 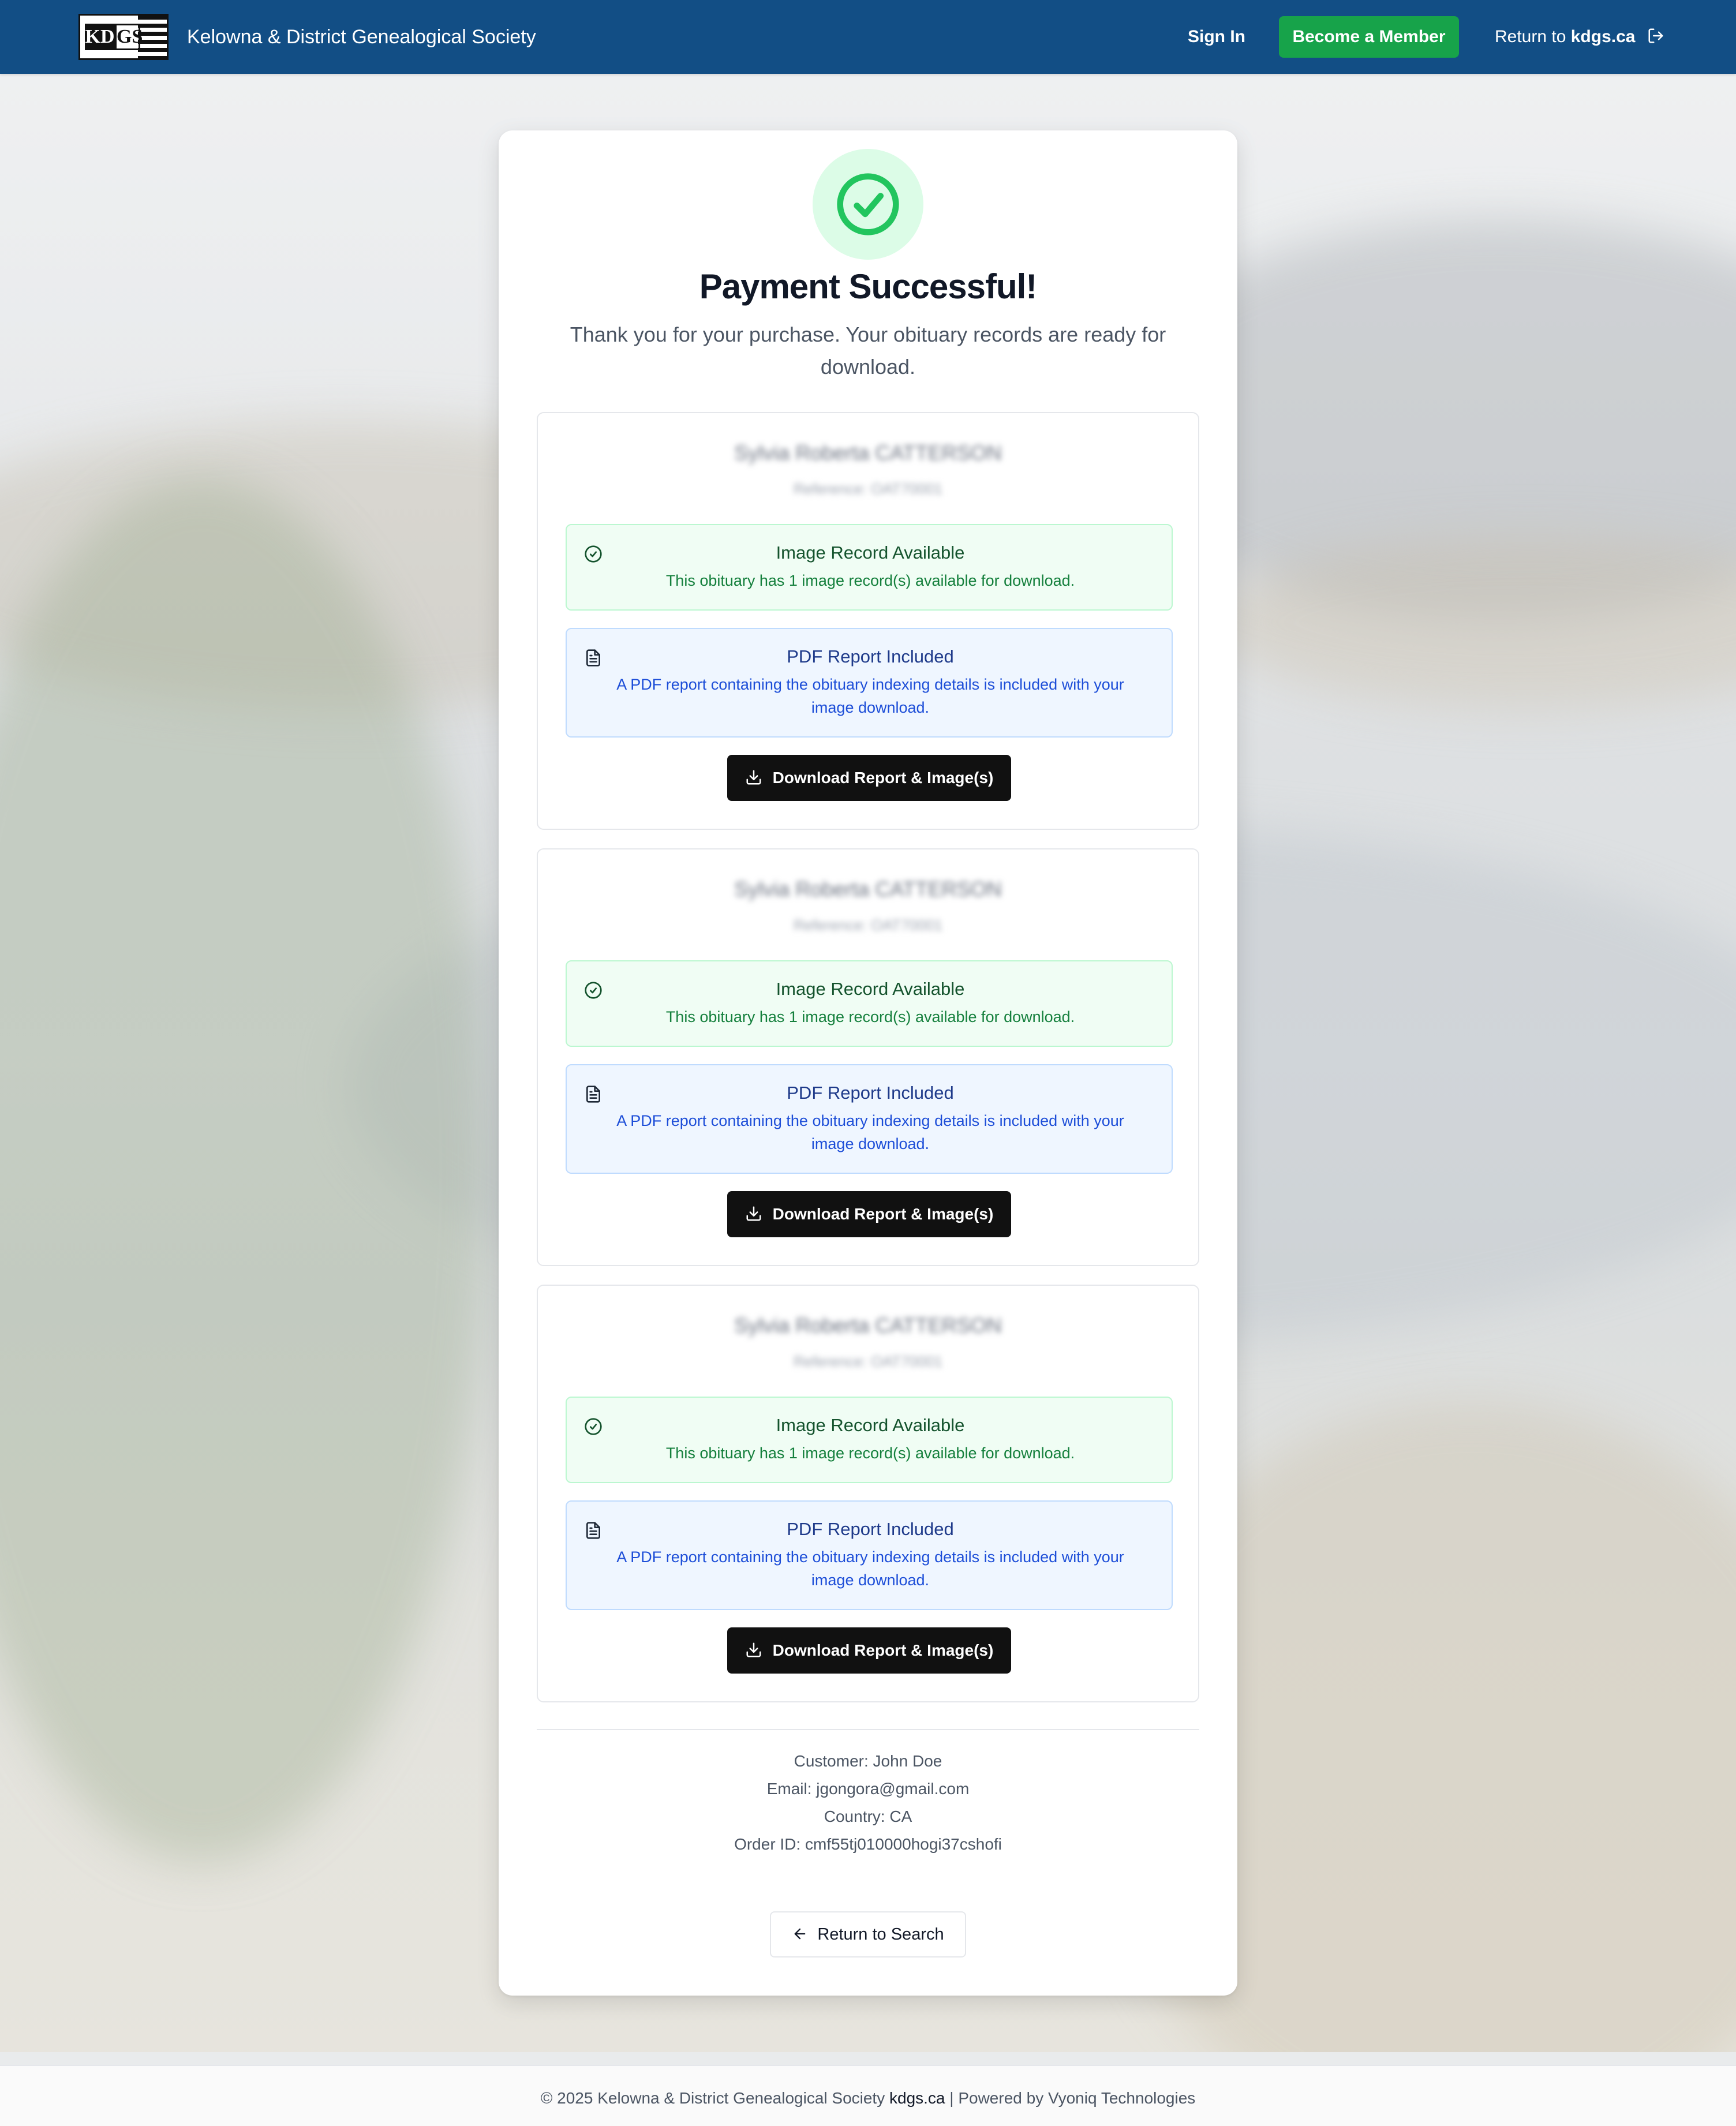 I want to click on site-title: Kelowna & District Genealogical Society, so click(x=362, y=37).